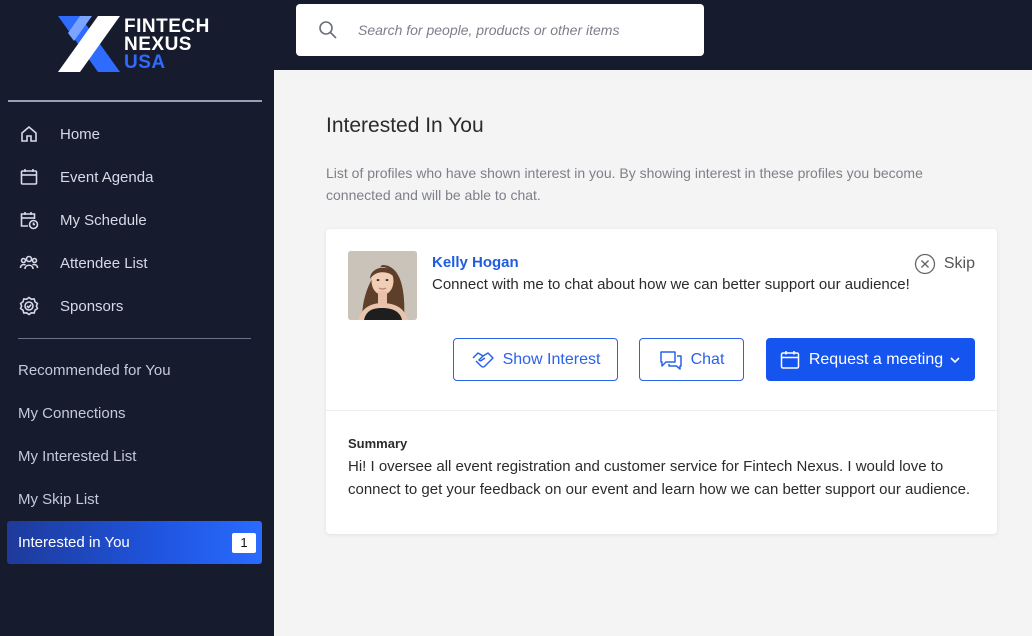  Describe the element at coordinates (134, 542) in the screenshot. I see `sidebar-item-interested-in-you: Interested in You 1` at that location.